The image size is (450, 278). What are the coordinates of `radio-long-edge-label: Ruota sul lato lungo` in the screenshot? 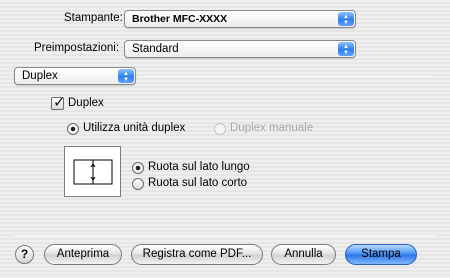 It's located at (199, 167).